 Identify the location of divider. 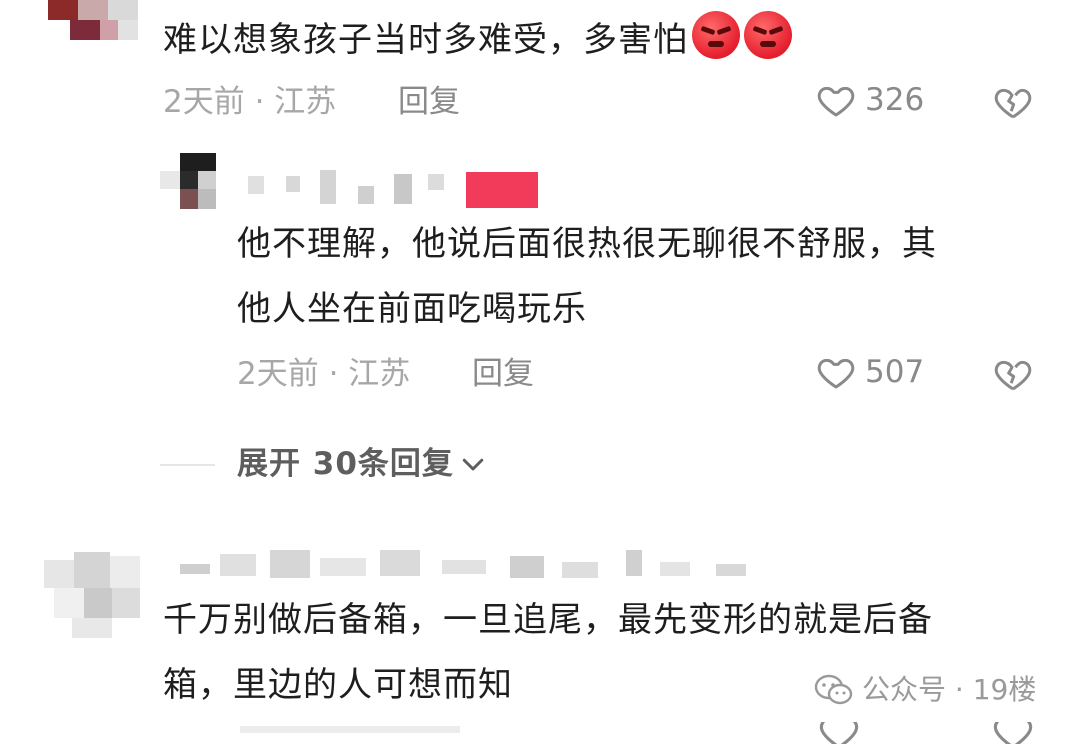
(187, 465).